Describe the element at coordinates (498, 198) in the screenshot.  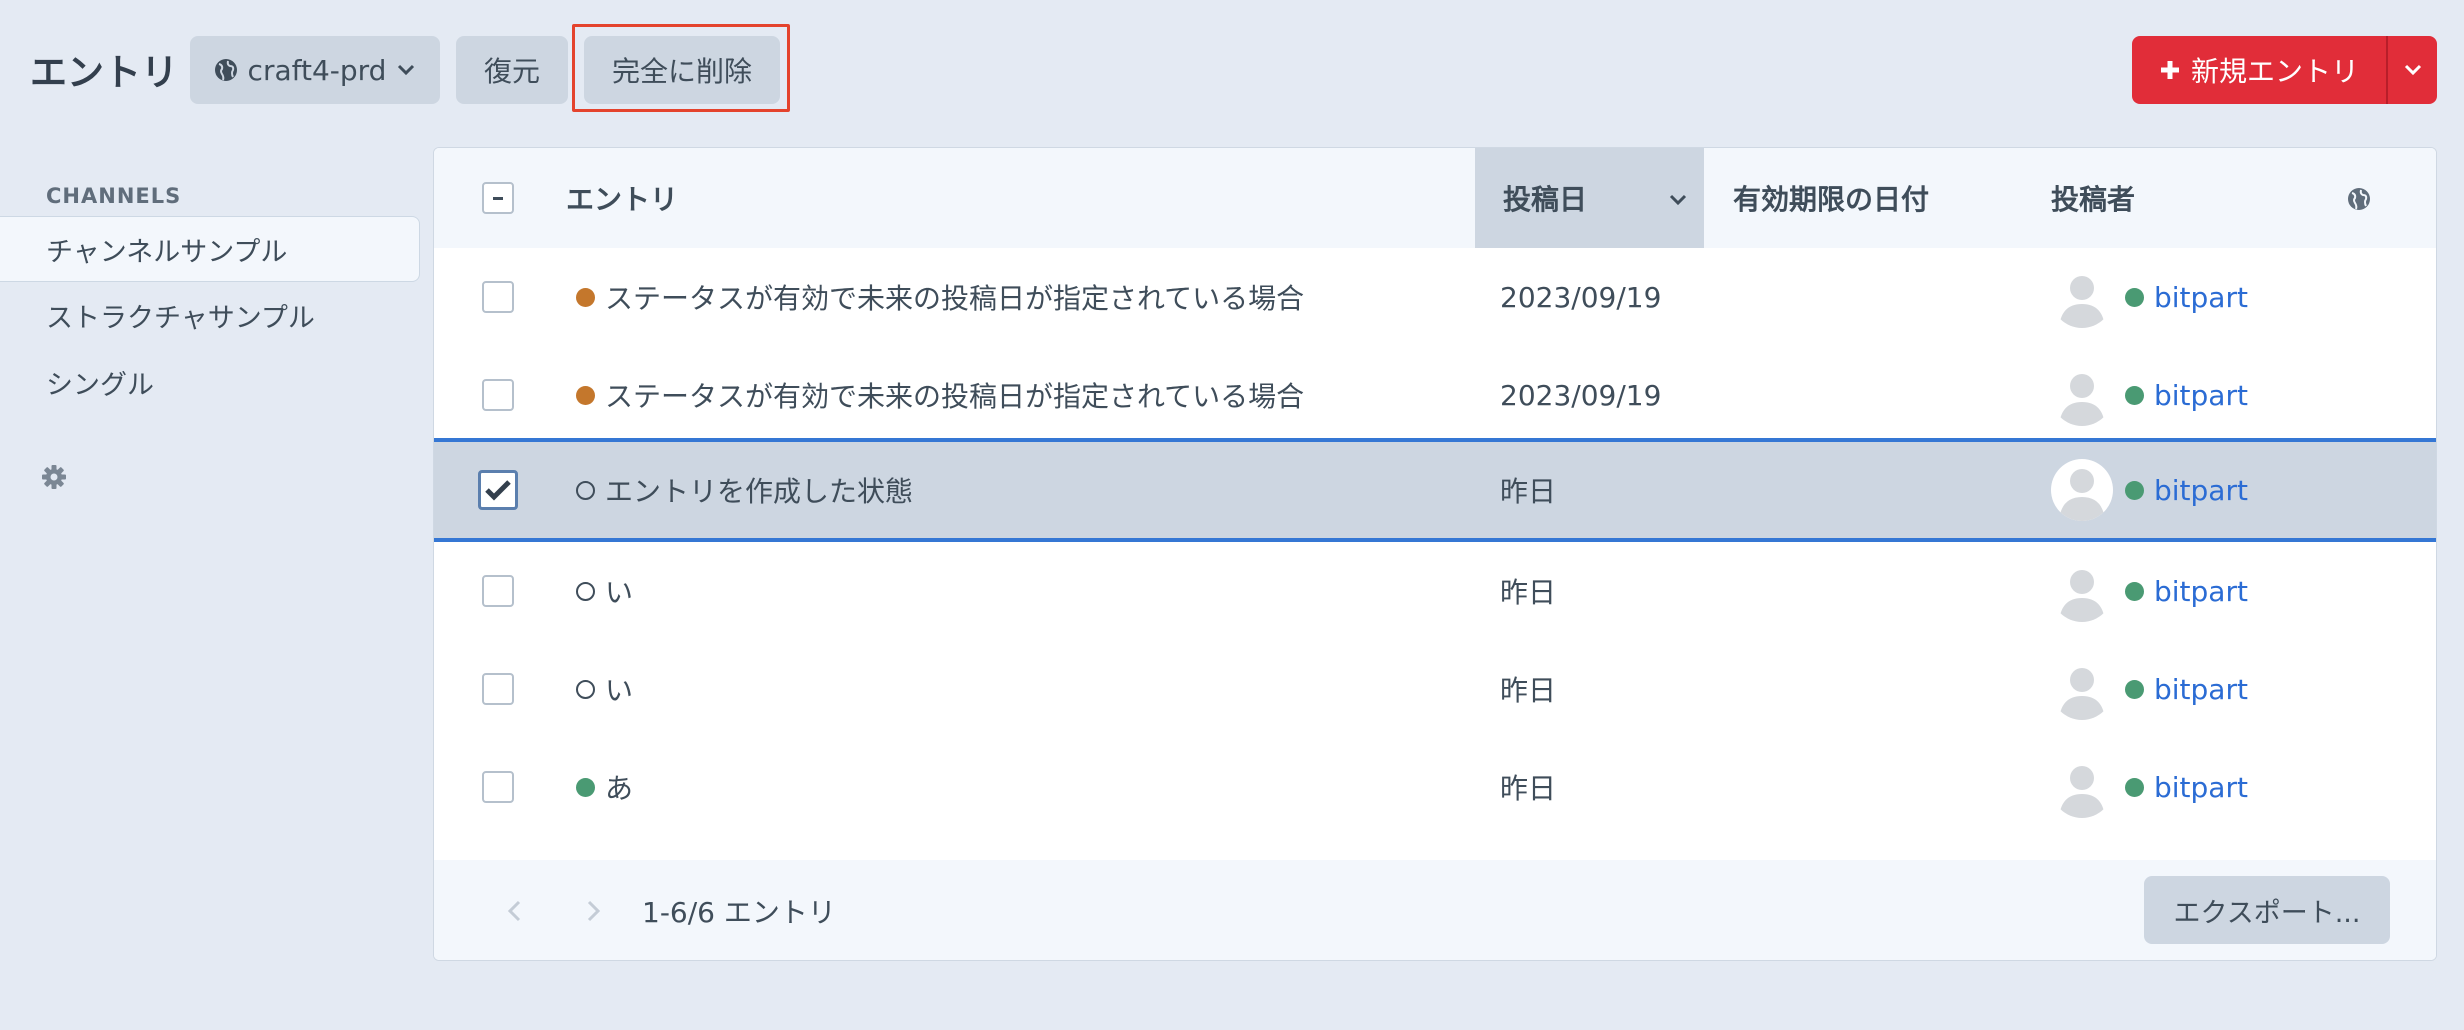
I see `select-all-checkbox` at that location.